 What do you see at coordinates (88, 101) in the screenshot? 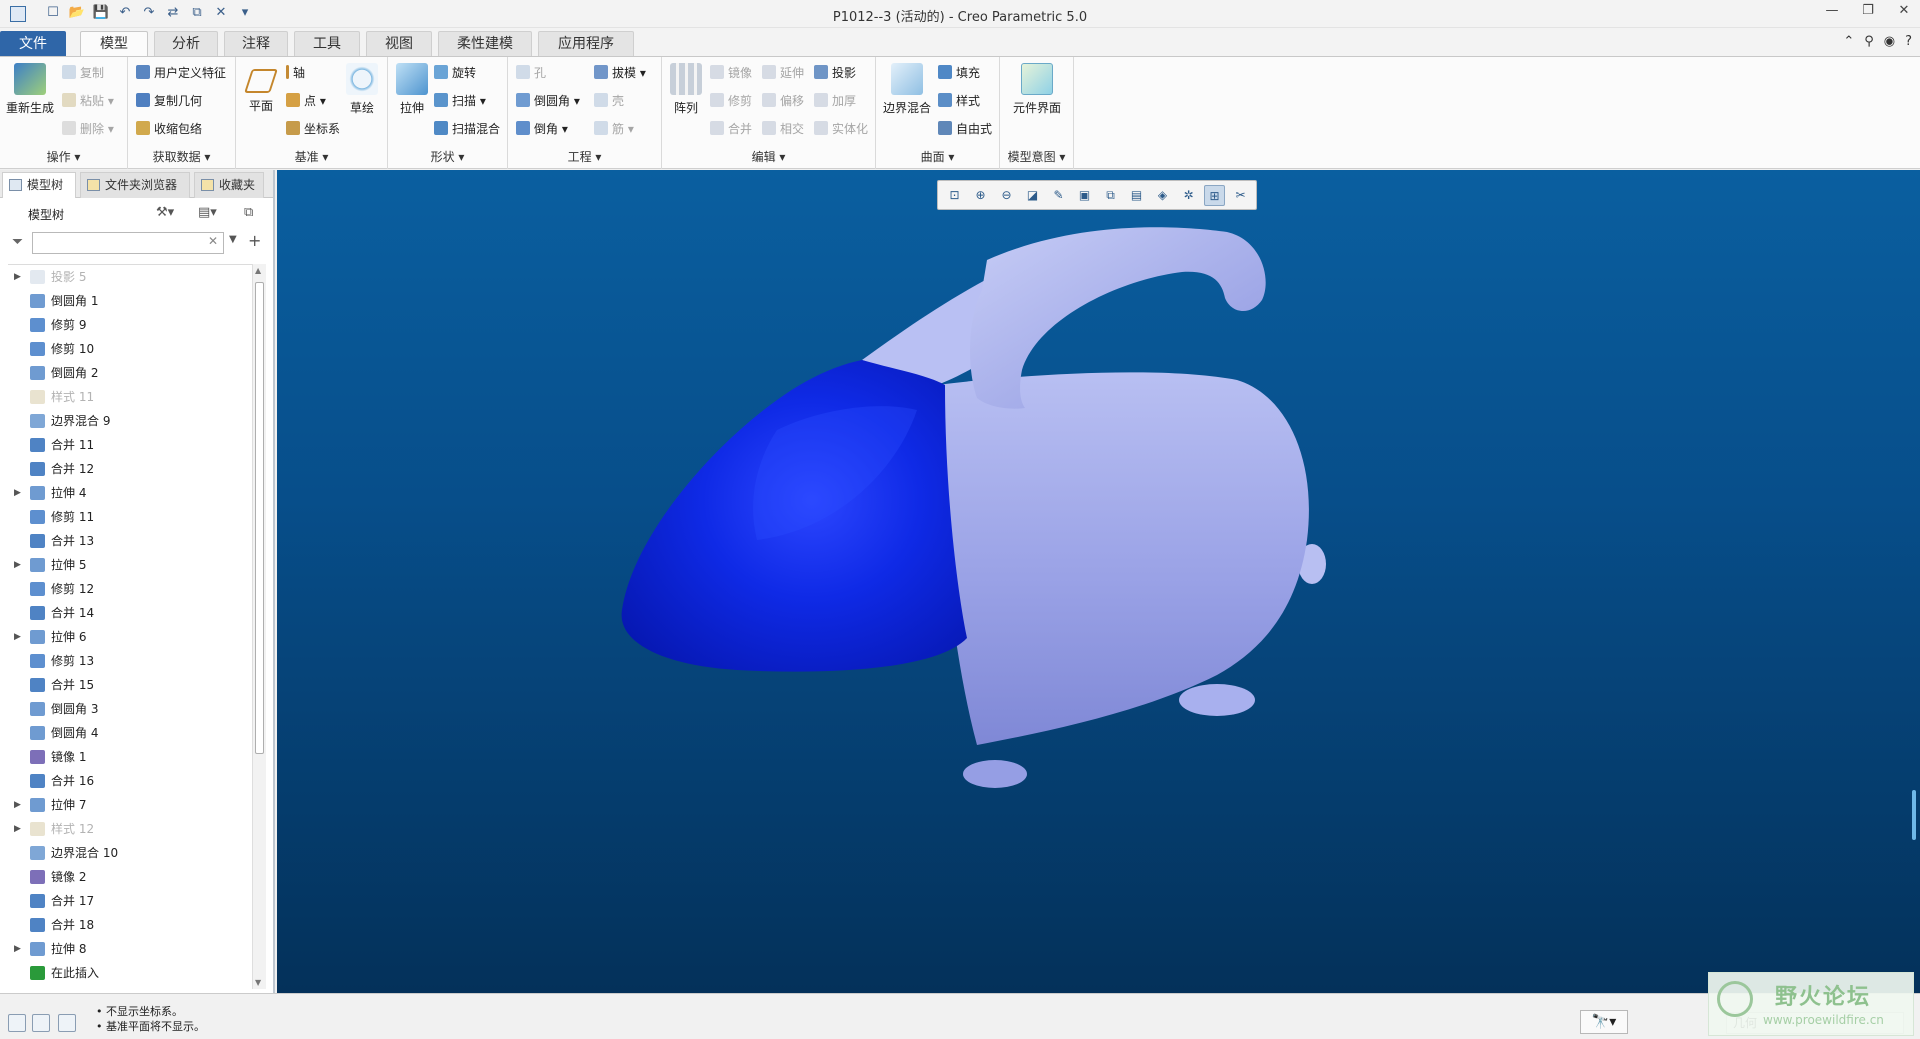
I see `paste-button: 粘贴 ▾` at bounding box center [88, 101].